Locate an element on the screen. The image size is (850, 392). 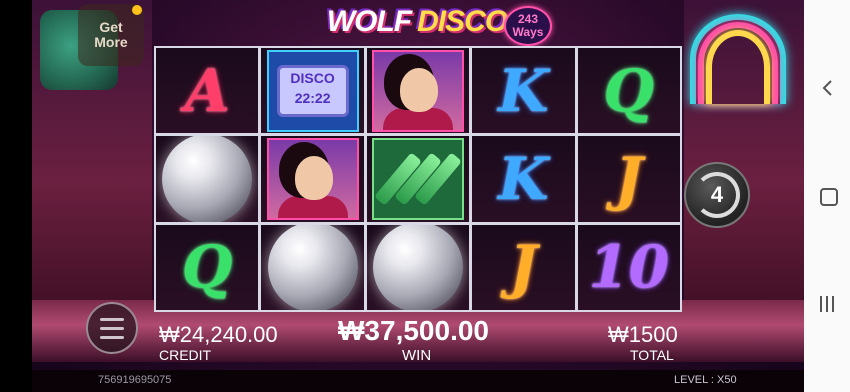
session-id: 756919695075 is located at coordinates (135, 380).